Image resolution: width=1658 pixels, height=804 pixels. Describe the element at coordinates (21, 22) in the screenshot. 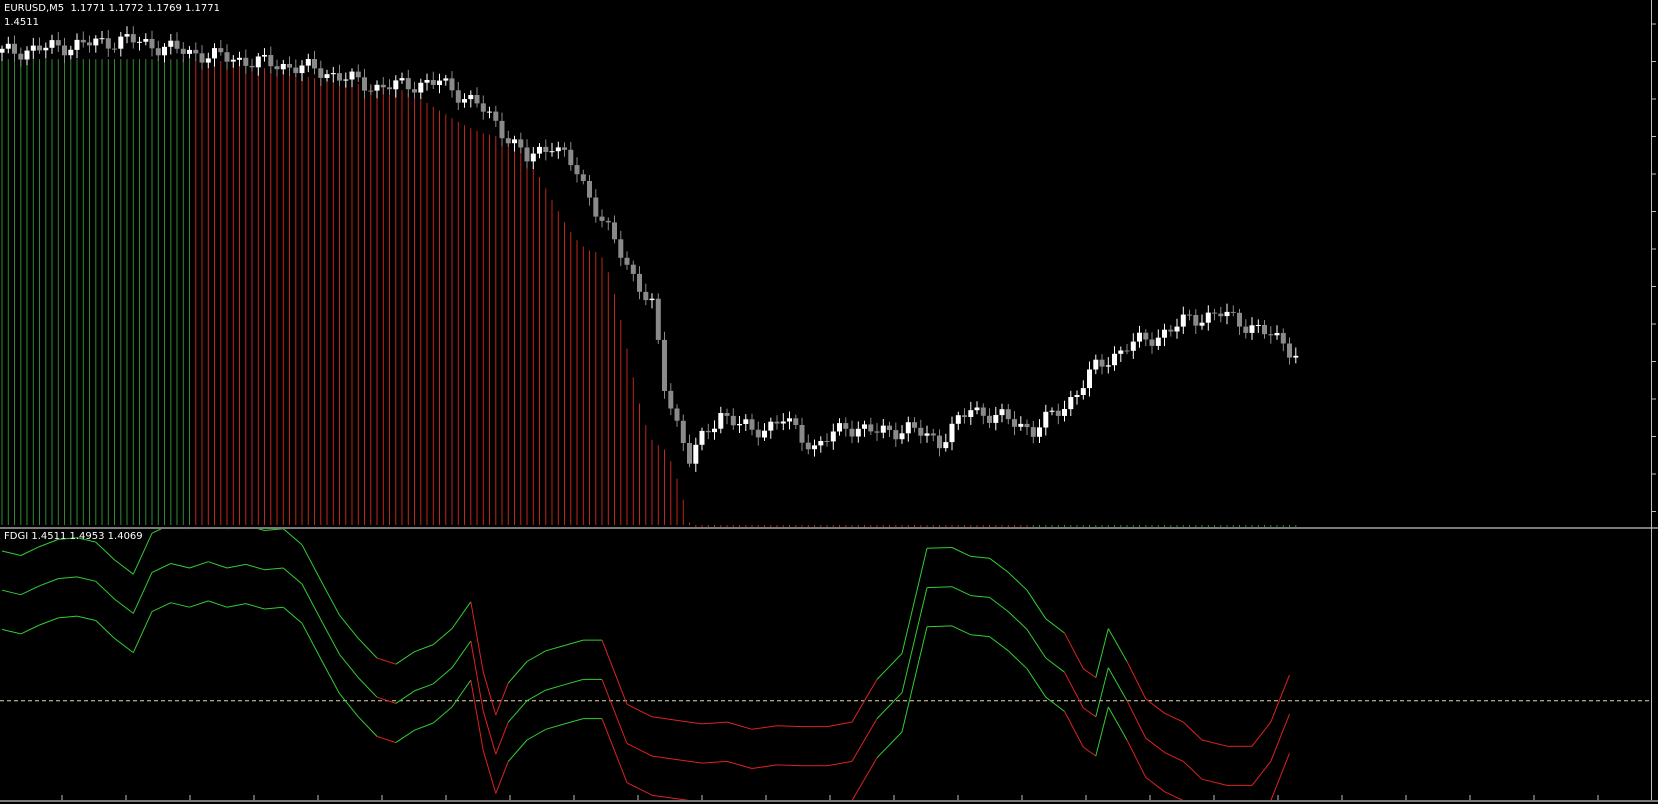

I see `histogram-value: 1.4511` at that location.